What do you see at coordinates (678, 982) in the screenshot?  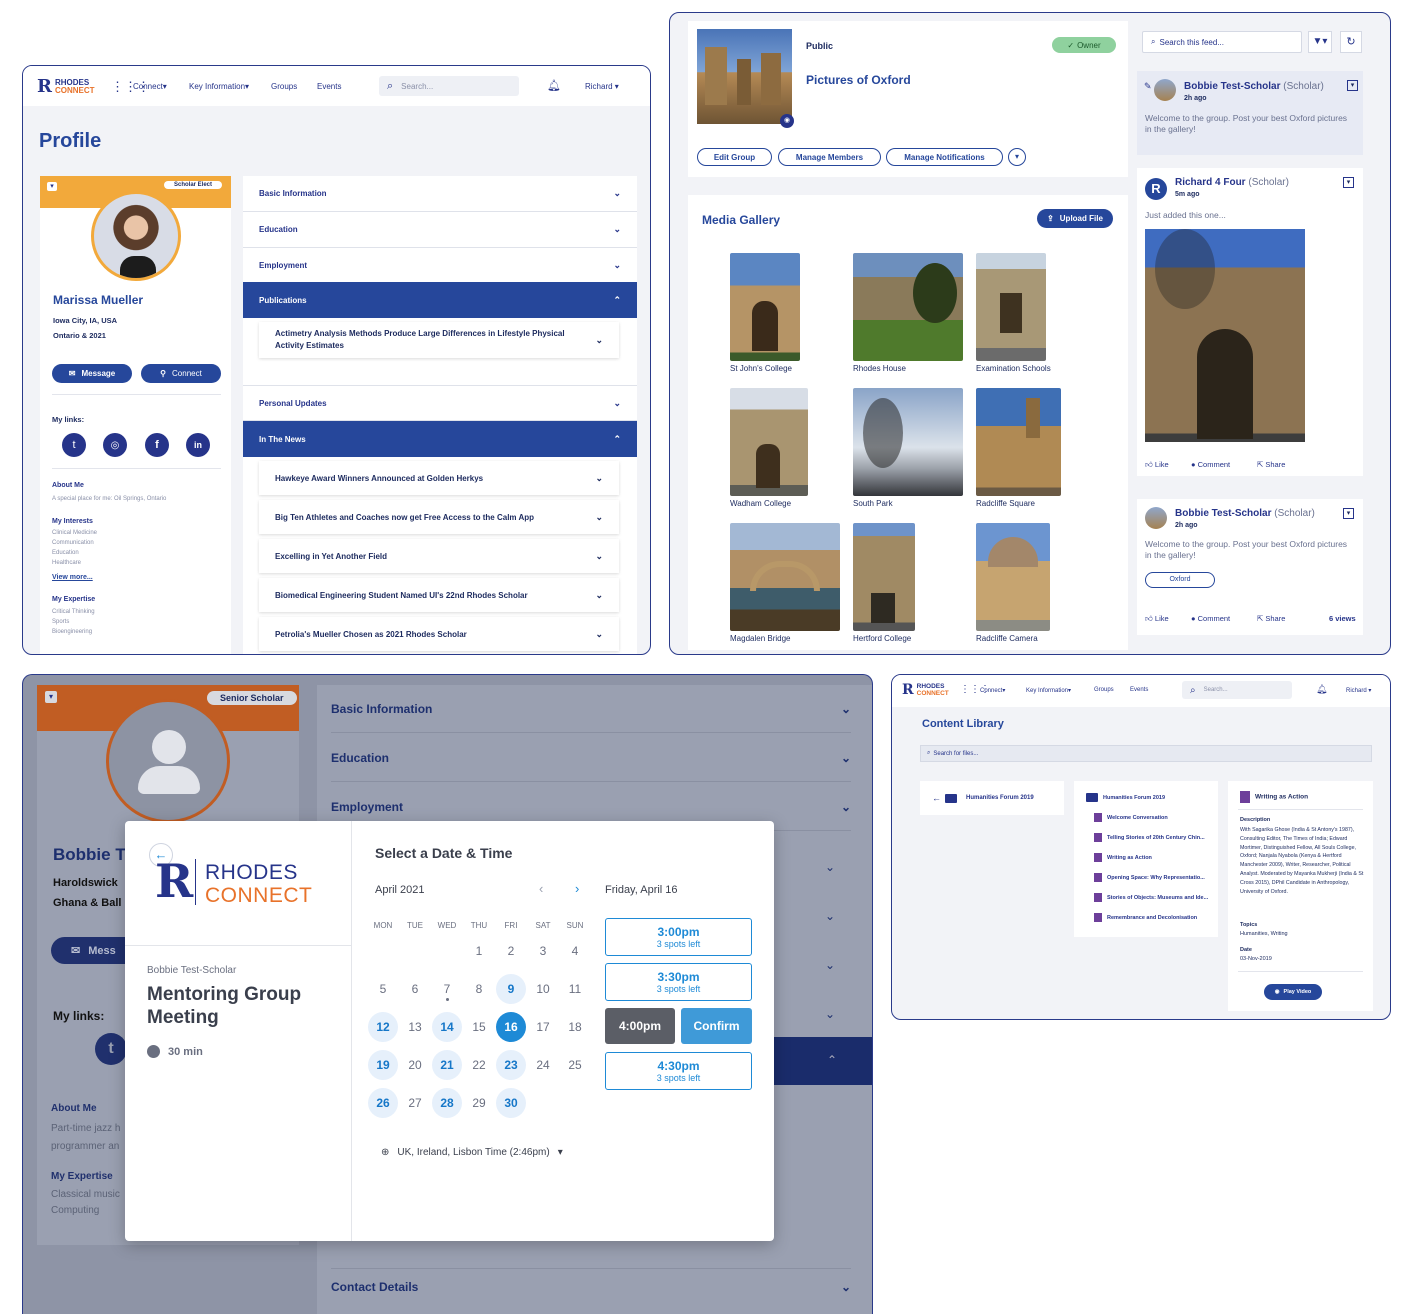 I see `time-slot: 3:30pm 3 spots left` at bounding box center [678, 982].